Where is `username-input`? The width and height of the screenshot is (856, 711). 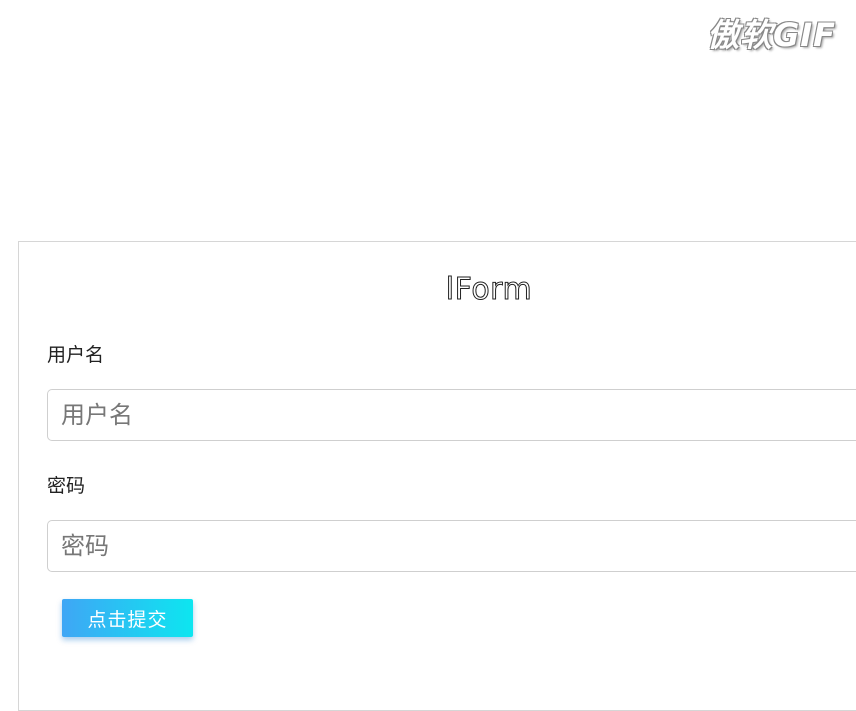 username-input is located at coordinates (451, 415).